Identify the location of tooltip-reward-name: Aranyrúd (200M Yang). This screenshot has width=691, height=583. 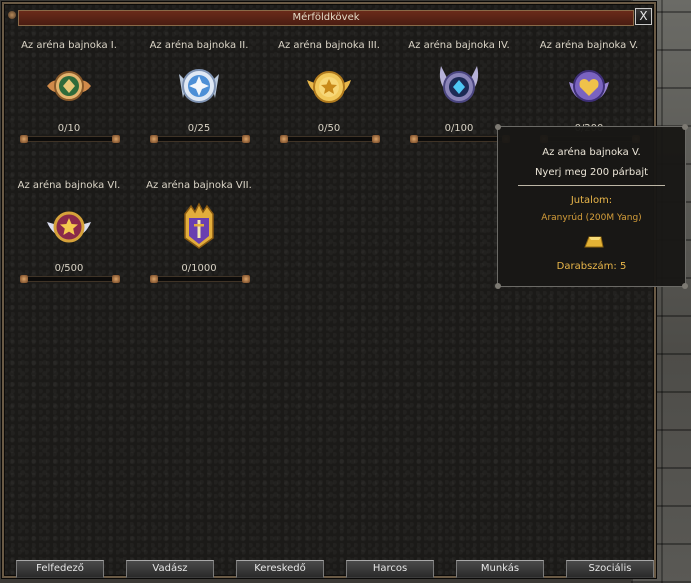
(591, 218).